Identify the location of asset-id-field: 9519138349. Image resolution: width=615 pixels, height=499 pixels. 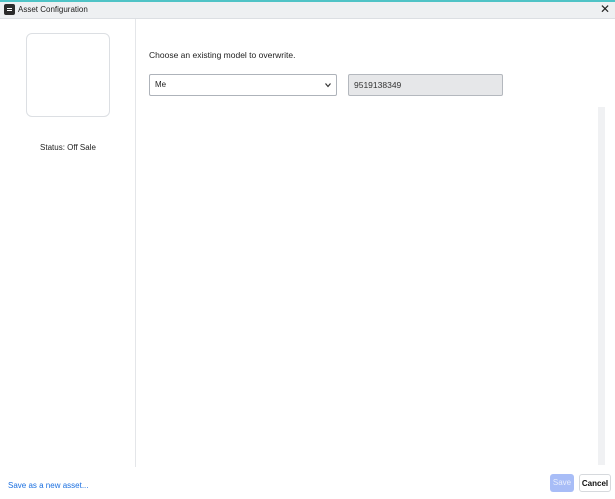
(425, 85).